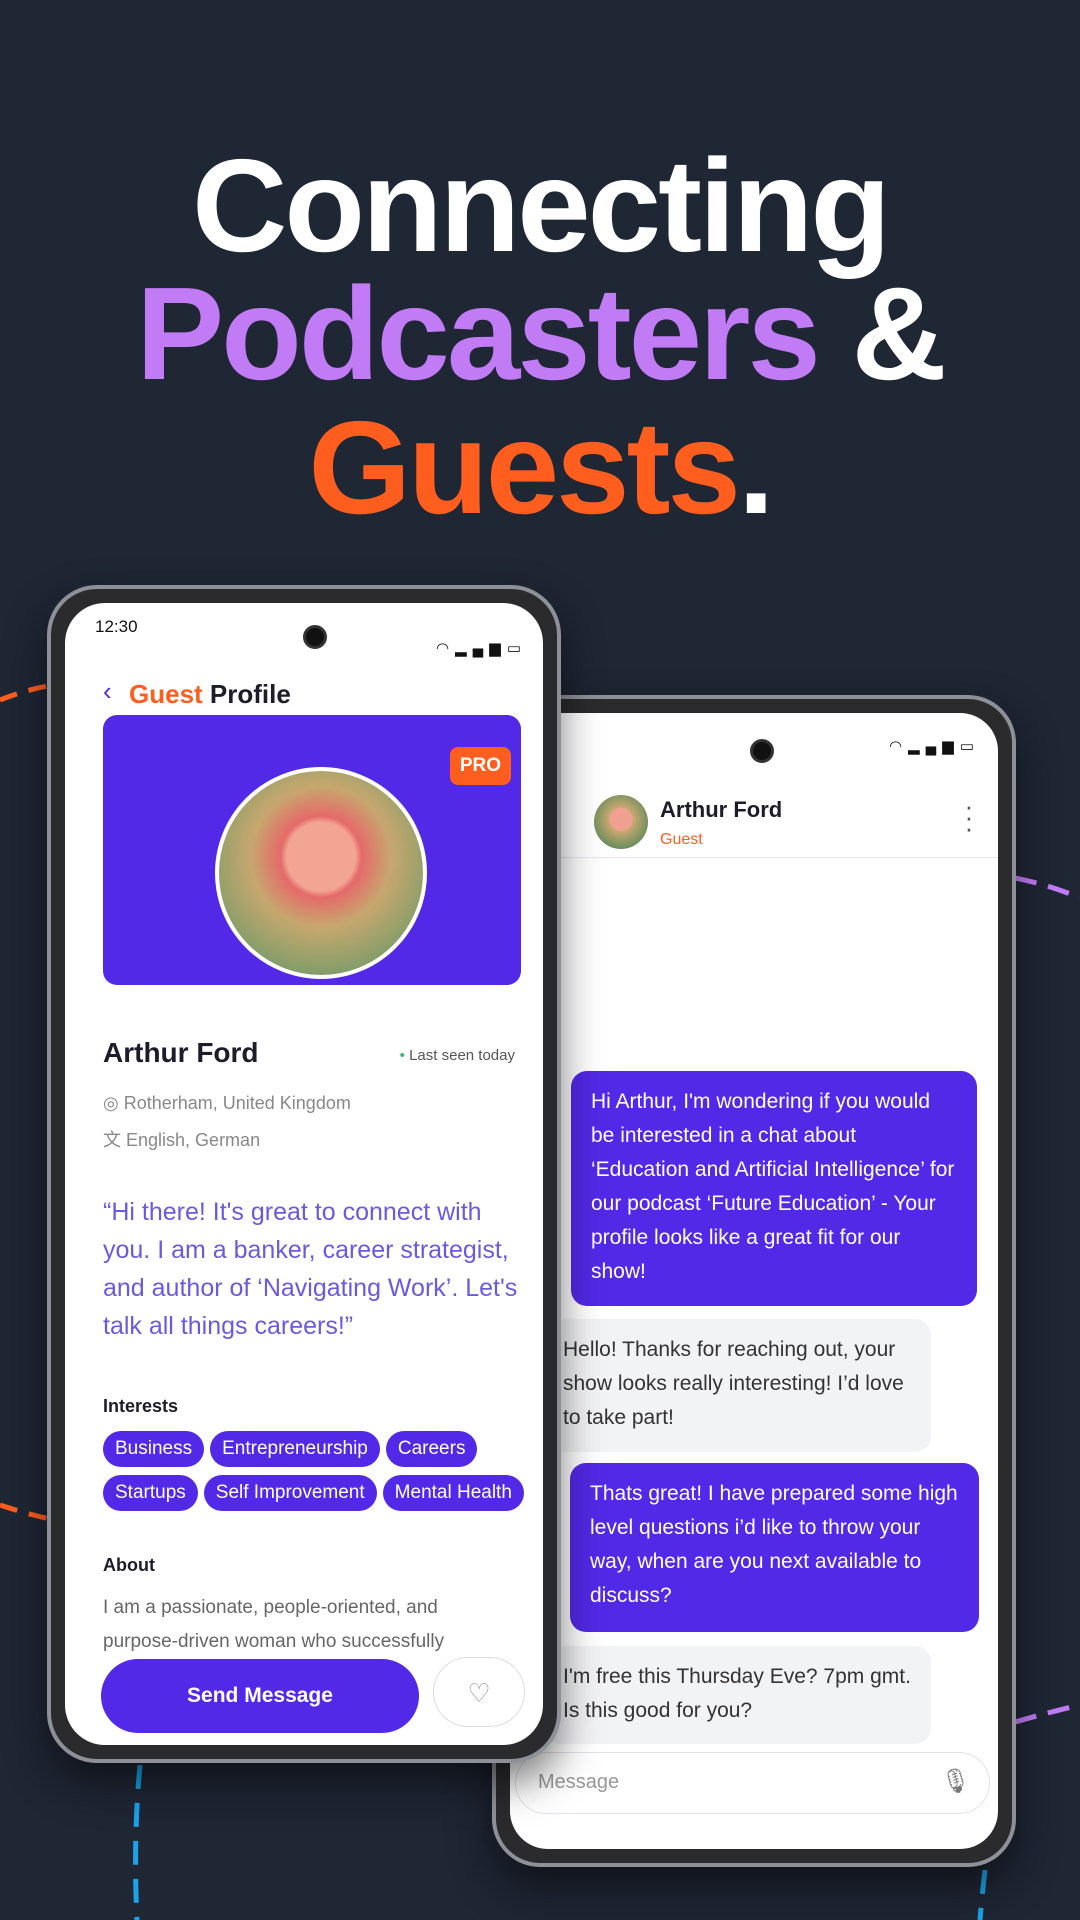 This screenshot has height=1920, width=1080. What do you see at coordinates (479, 1692) in the screenshot?
I see `heart-icon: ♡` at bounding box center [479, 1692].